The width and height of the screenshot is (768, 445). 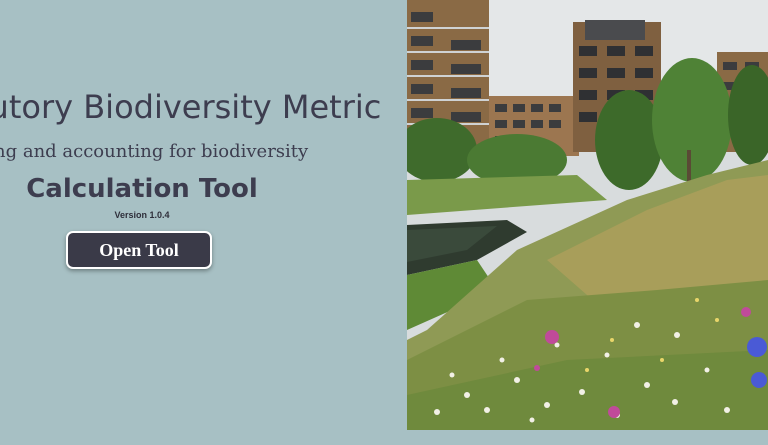 I want to click on version-label: Version 1.0.4, so click(x=142, y=215).